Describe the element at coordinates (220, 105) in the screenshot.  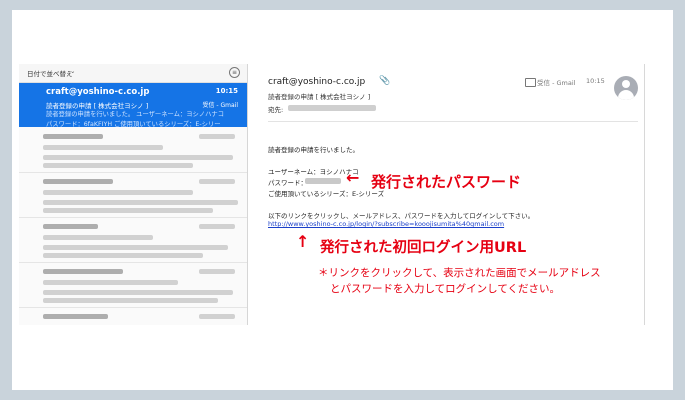
I see `message-mailbox: 受信 - Gmail` at that location.